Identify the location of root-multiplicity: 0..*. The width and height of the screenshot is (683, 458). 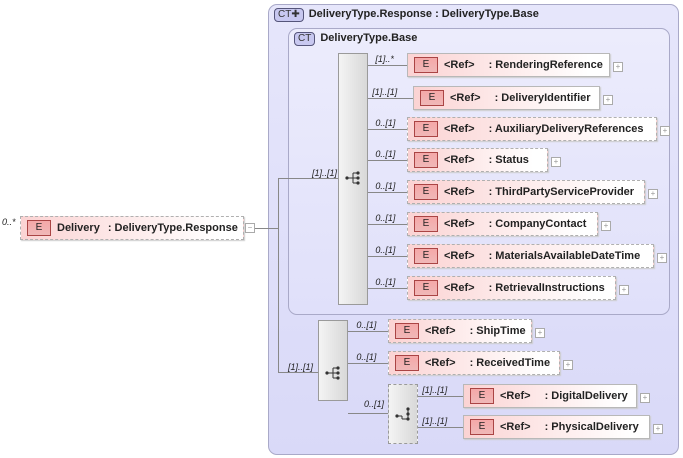
(9, 222).